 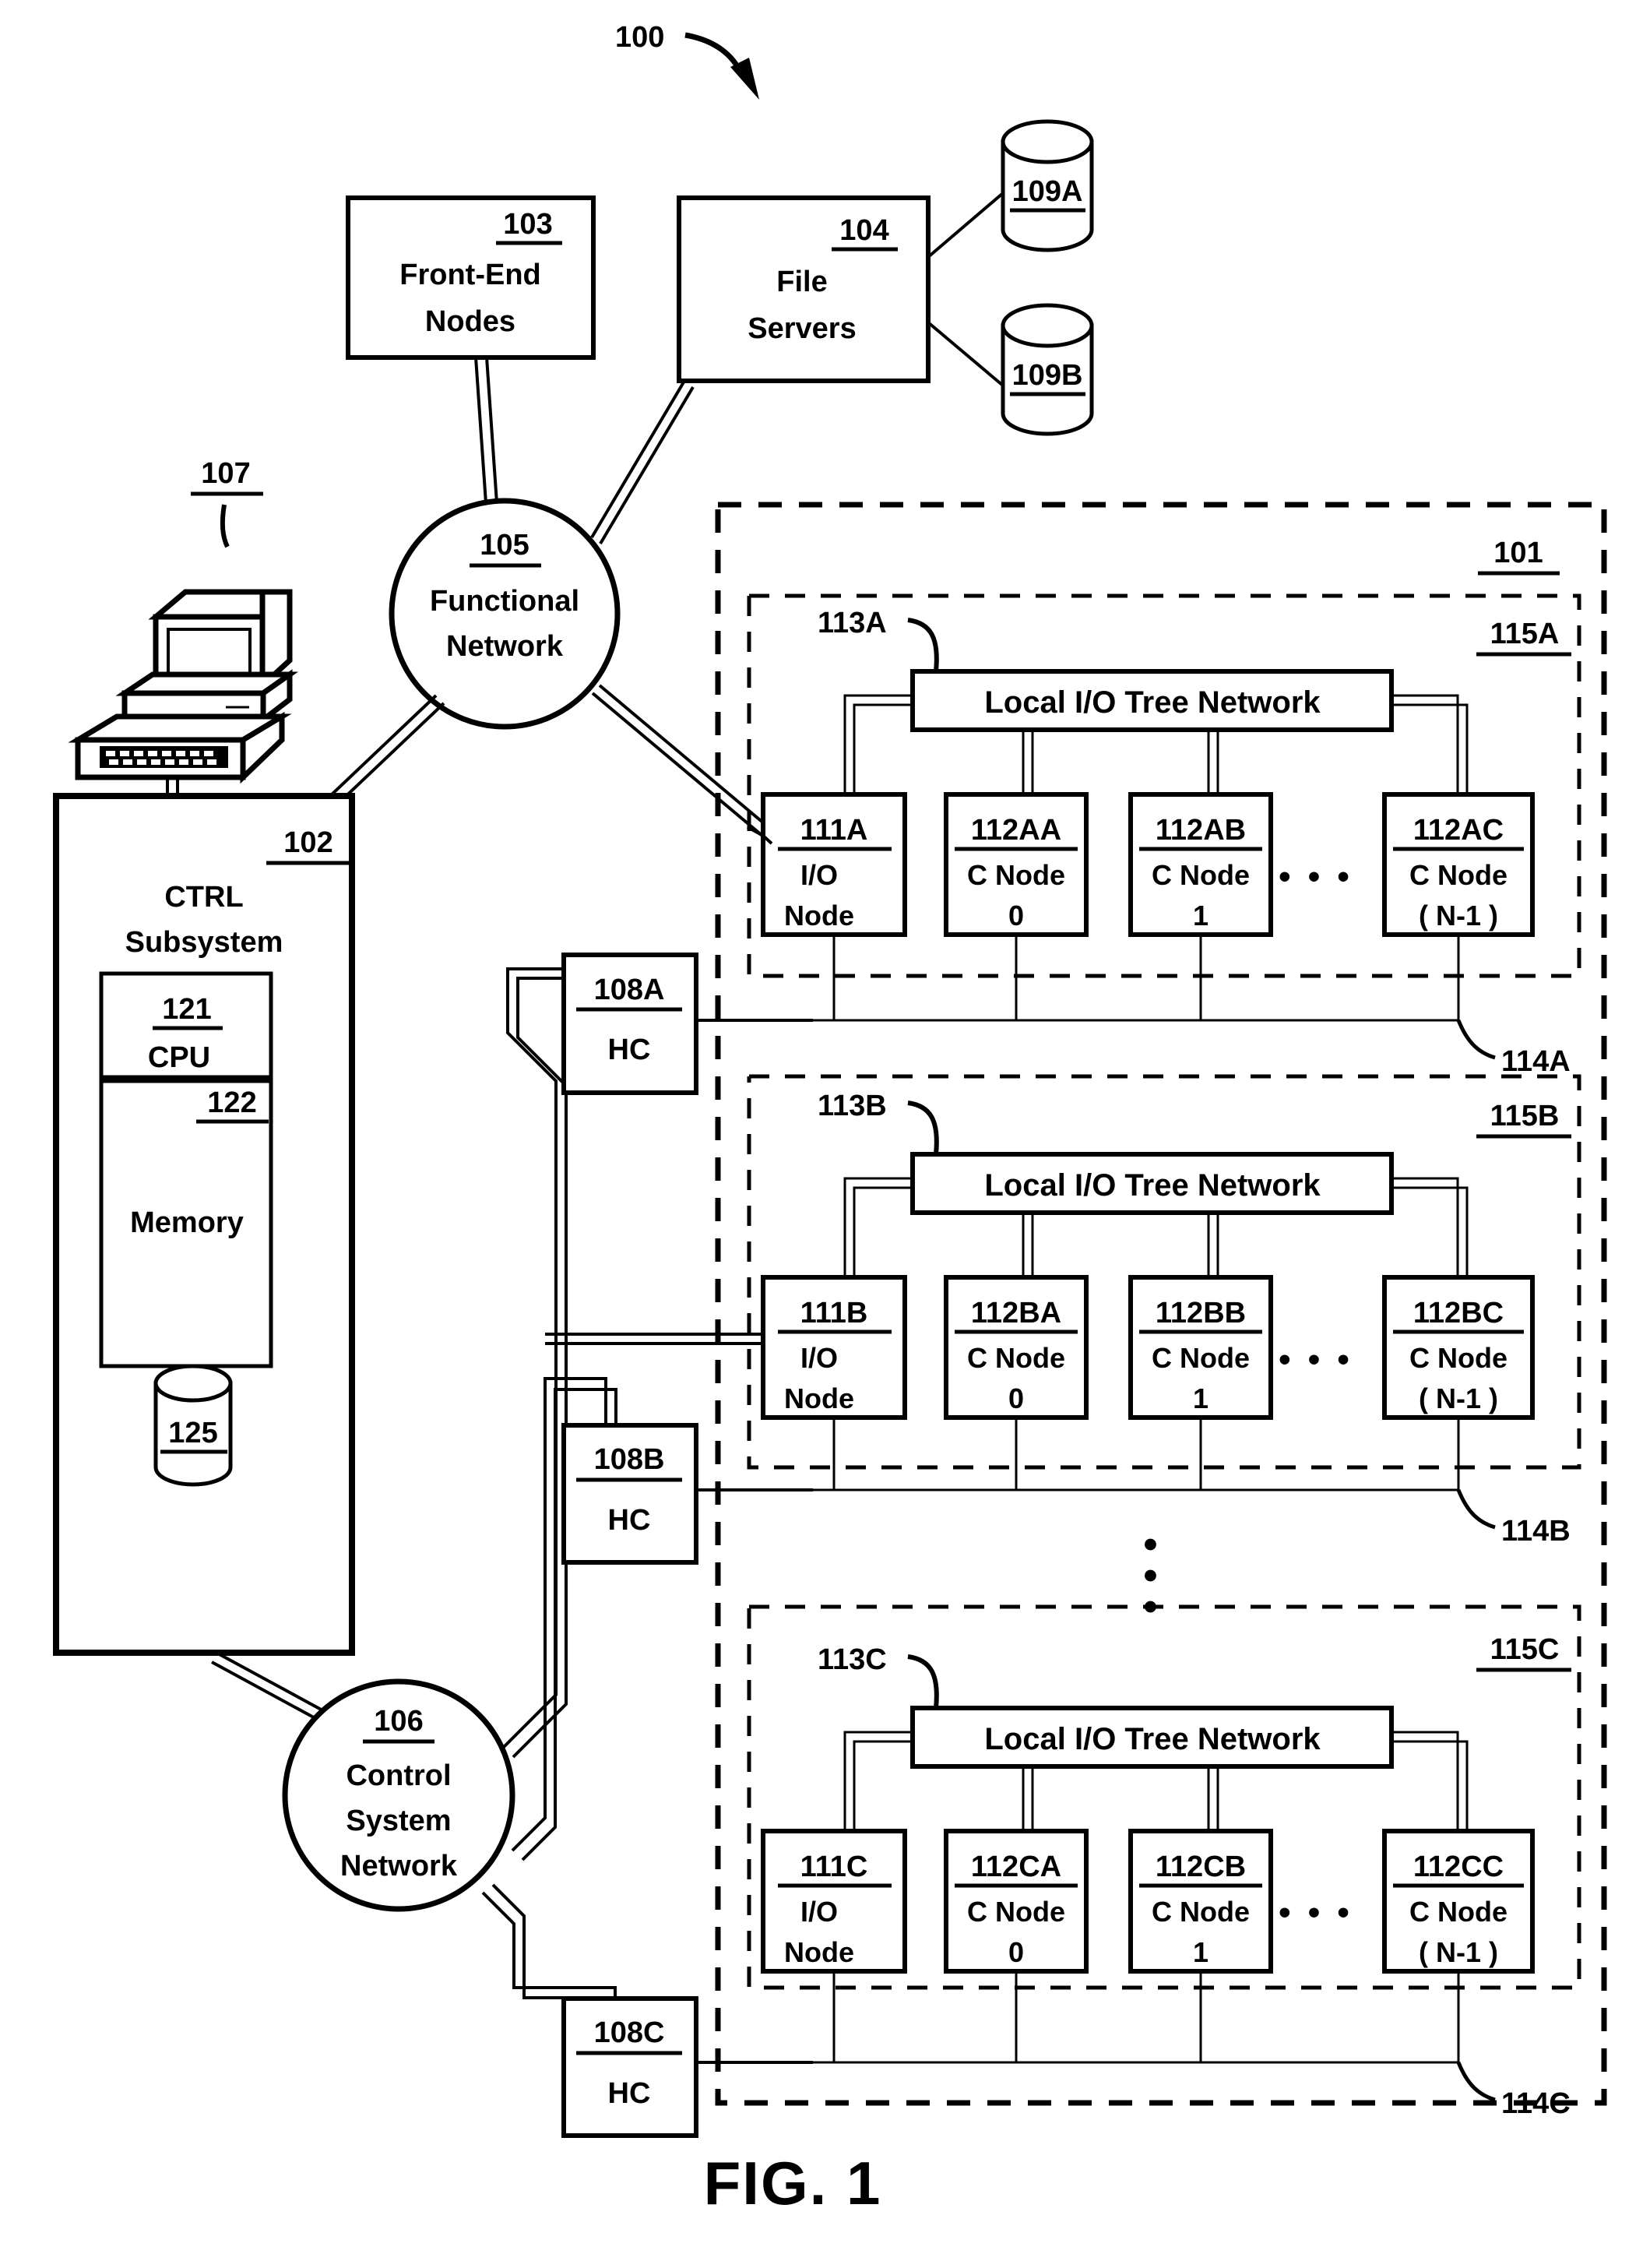 What do you see at coordinates (819, 1398) in the screenshot?
I see `node-111B-label-2: Node` at bounding box center [819, 1398].